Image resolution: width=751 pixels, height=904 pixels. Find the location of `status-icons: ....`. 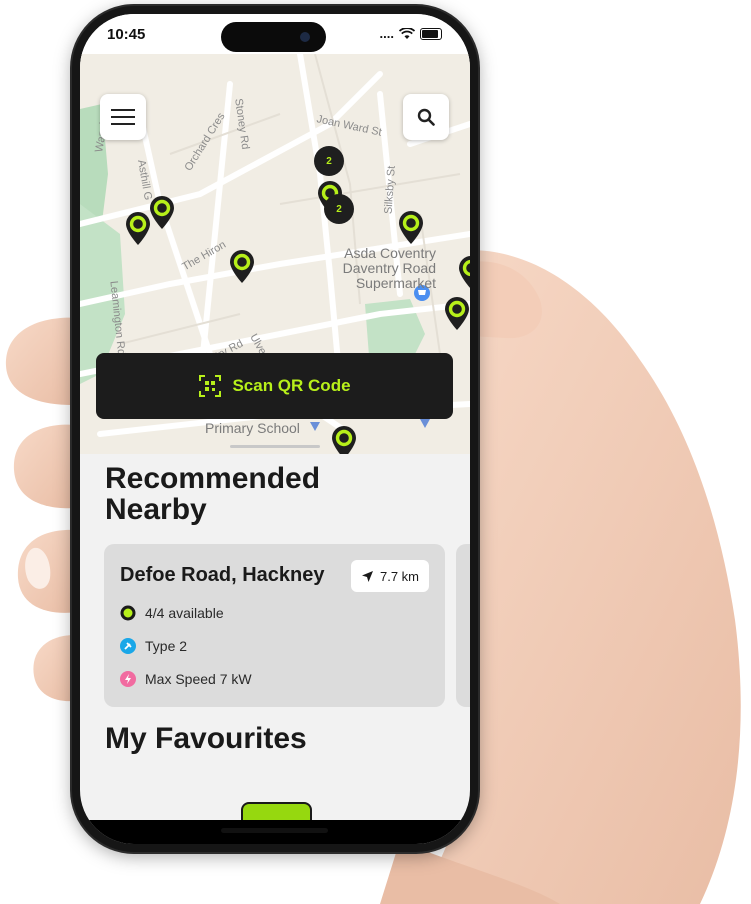

status-icons: .... is located at coordinates (411, 33).